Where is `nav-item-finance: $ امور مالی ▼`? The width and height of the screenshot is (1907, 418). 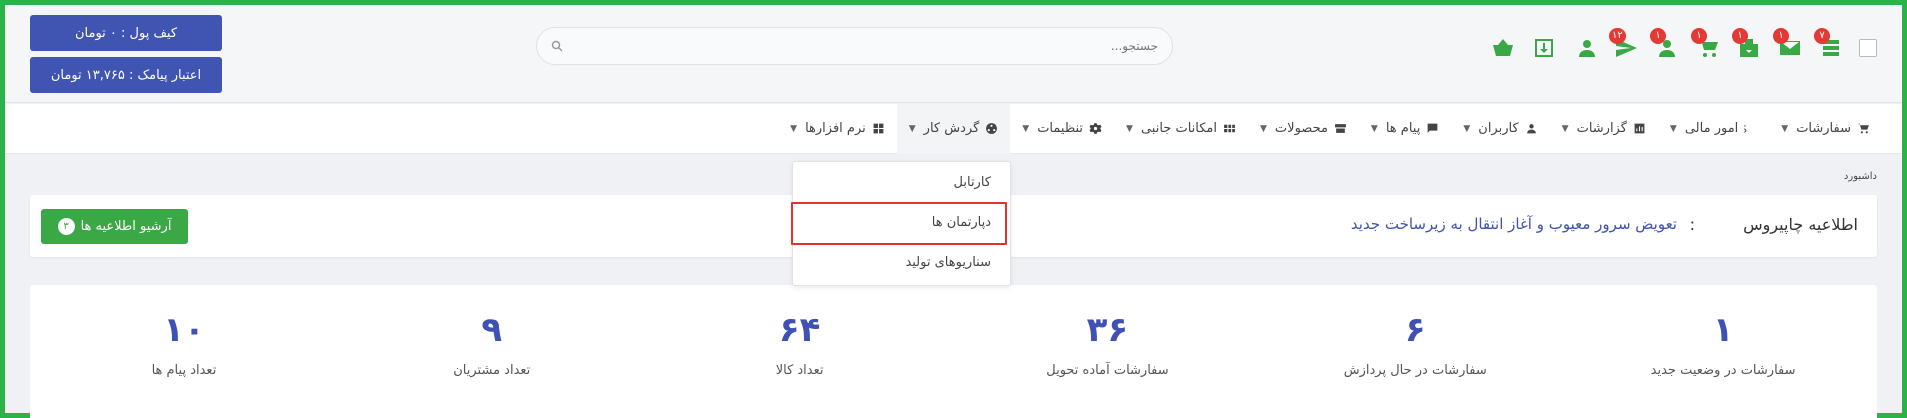
nav-item-finance: $ امور مالی ▼ is located at coordinates (1713, 129).